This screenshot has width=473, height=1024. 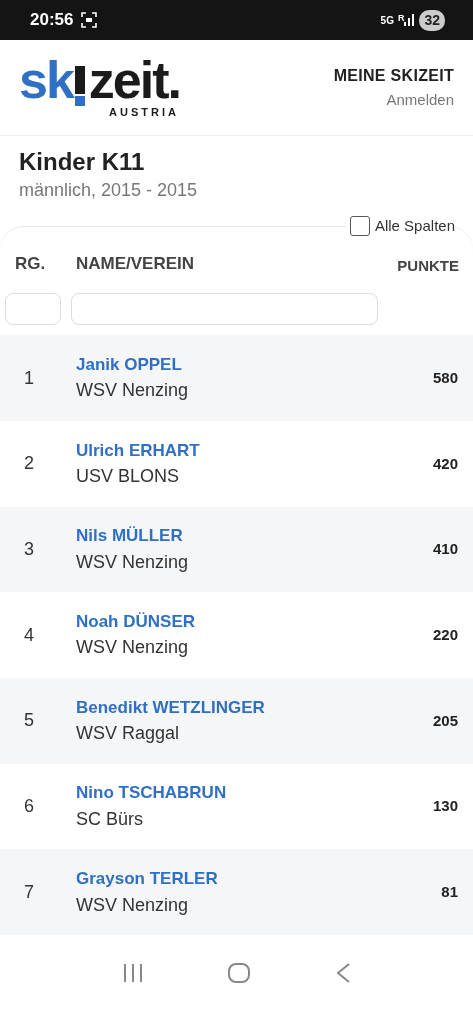 What do you see at coordinates (89, 20) in the screenshot?
I see `screenshot-icon` at bounding box center [89, 20].